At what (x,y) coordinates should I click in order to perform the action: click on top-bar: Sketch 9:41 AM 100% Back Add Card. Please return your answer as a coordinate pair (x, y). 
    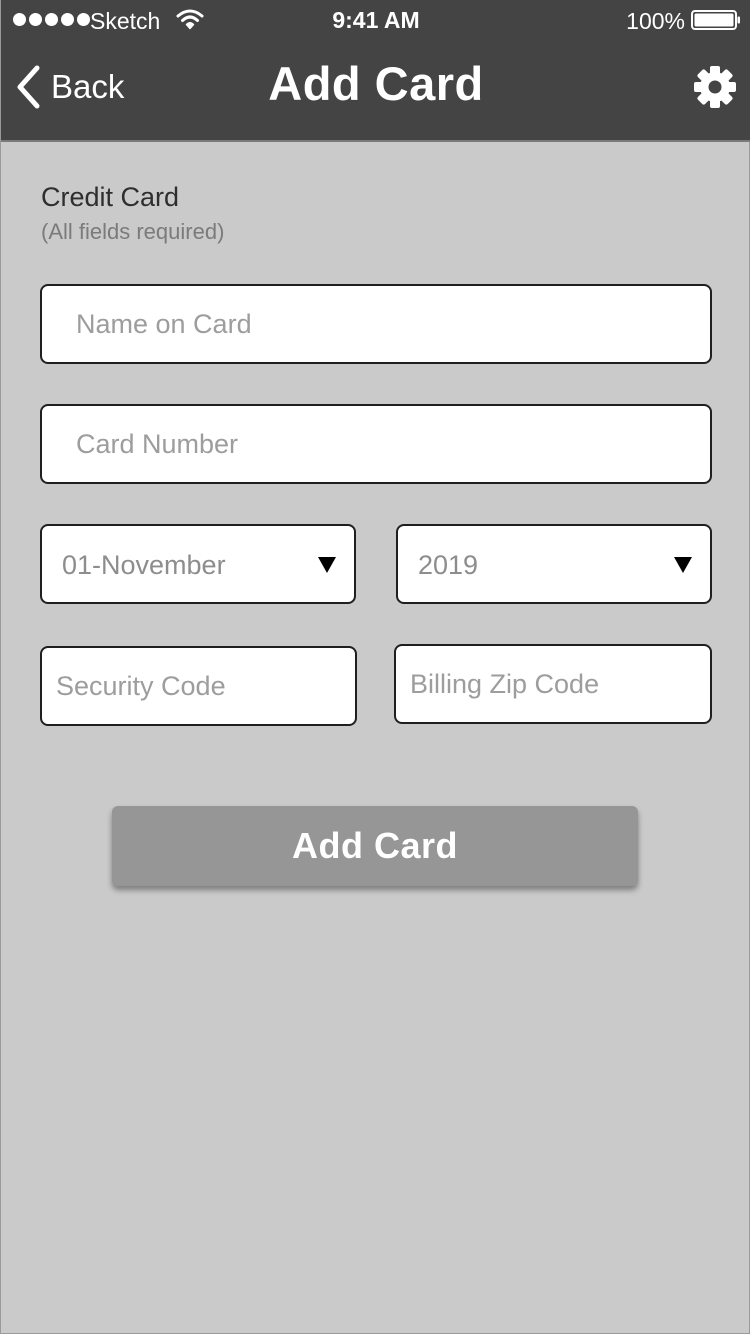
    Looking at the image, I should click on (375, 71).